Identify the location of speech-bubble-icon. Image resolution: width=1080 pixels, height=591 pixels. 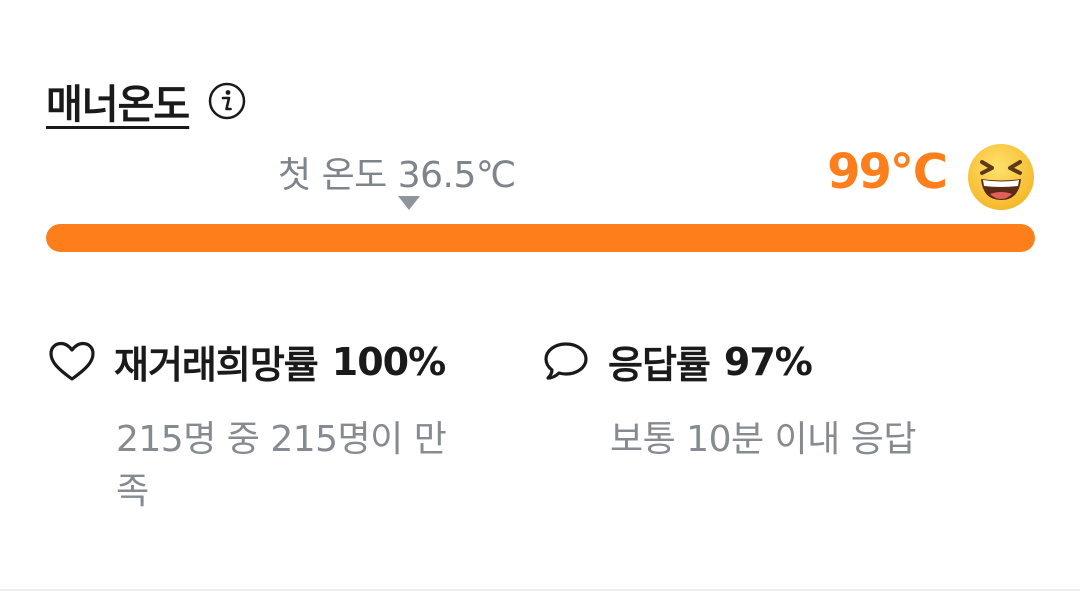
(566, 362).